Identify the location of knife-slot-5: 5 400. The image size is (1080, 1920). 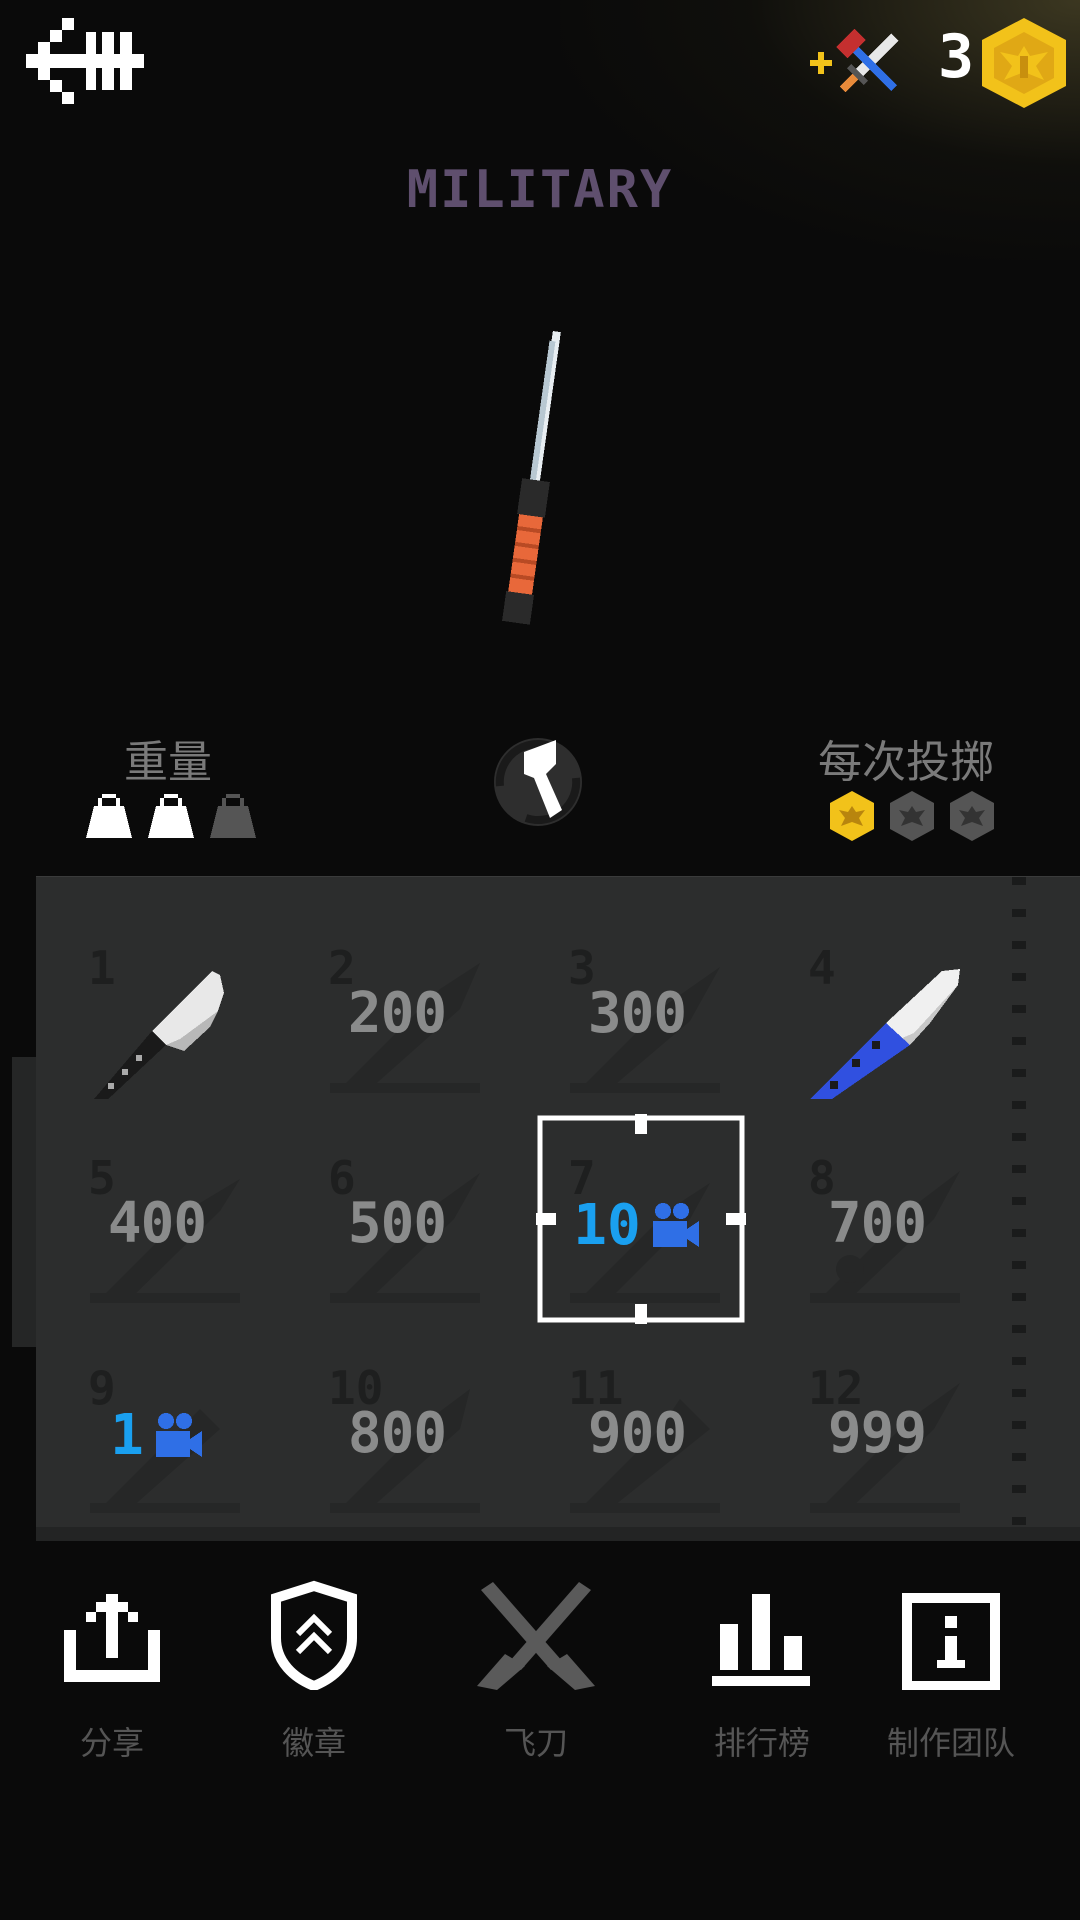
(157, 1226).